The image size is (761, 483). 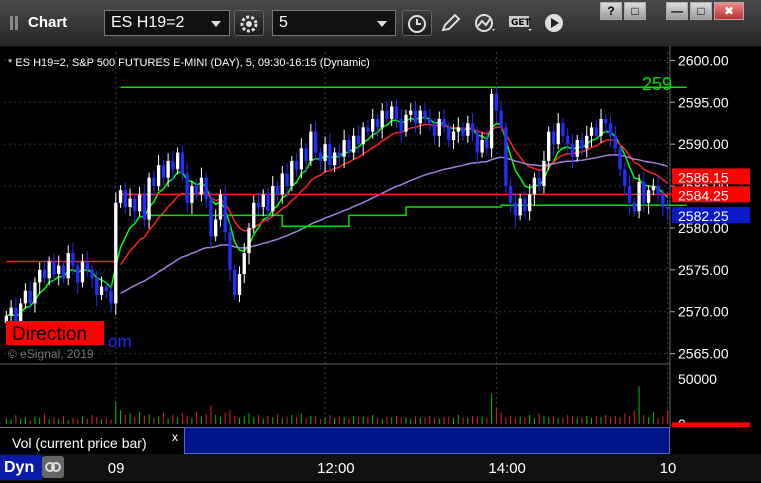 I want to click on symbol-combo: ES H19=2, so click(x=167, y=23).